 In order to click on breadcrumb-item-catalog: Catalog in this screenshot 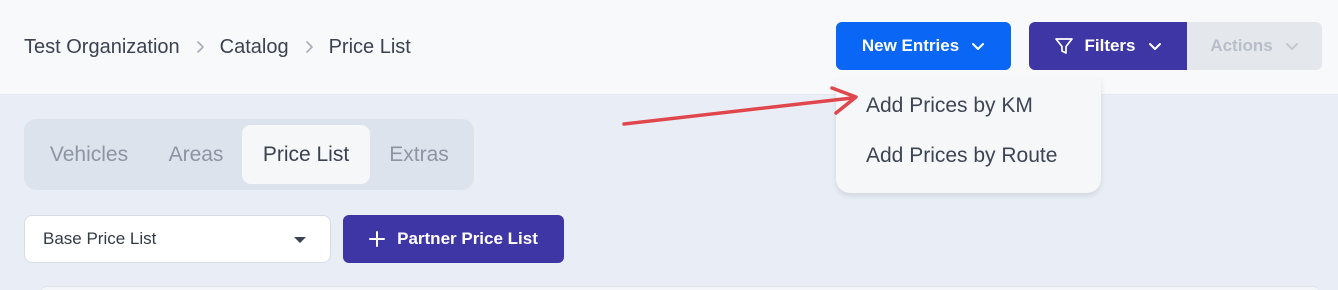, I will do `click(254, 47)`.